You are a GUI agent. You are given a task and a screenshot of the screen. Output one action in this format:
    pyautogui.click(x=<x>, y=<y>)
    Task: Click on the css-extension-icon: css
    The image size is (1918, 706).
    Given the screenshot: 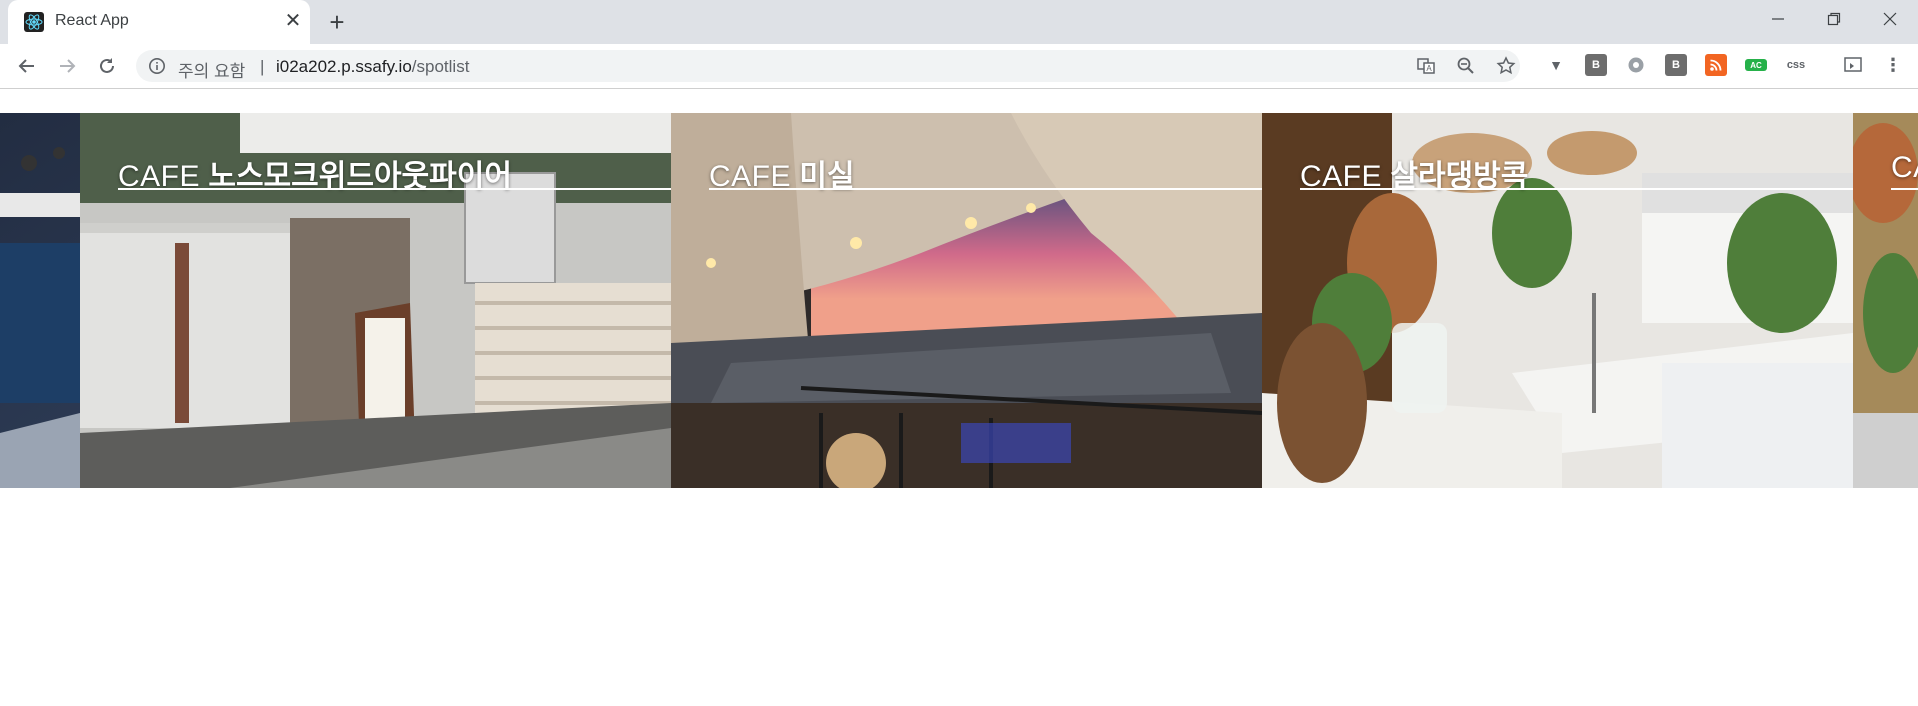 What is the action you would take?
    pyautogui.click(x=1796, y=65)
    